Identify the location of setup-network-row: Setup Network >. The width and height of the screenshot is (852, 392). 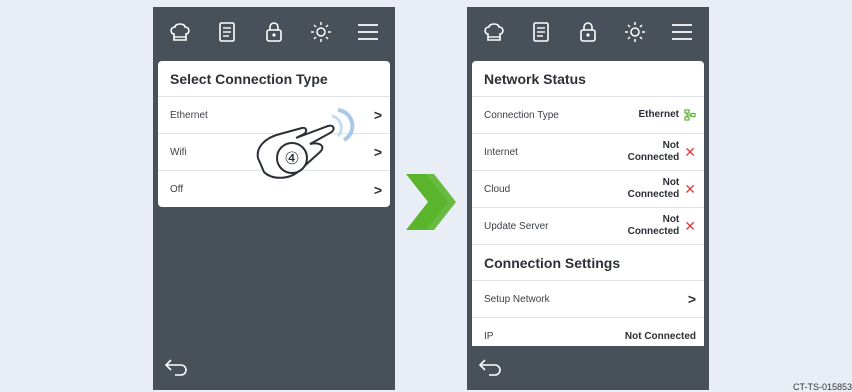
(588, 299).